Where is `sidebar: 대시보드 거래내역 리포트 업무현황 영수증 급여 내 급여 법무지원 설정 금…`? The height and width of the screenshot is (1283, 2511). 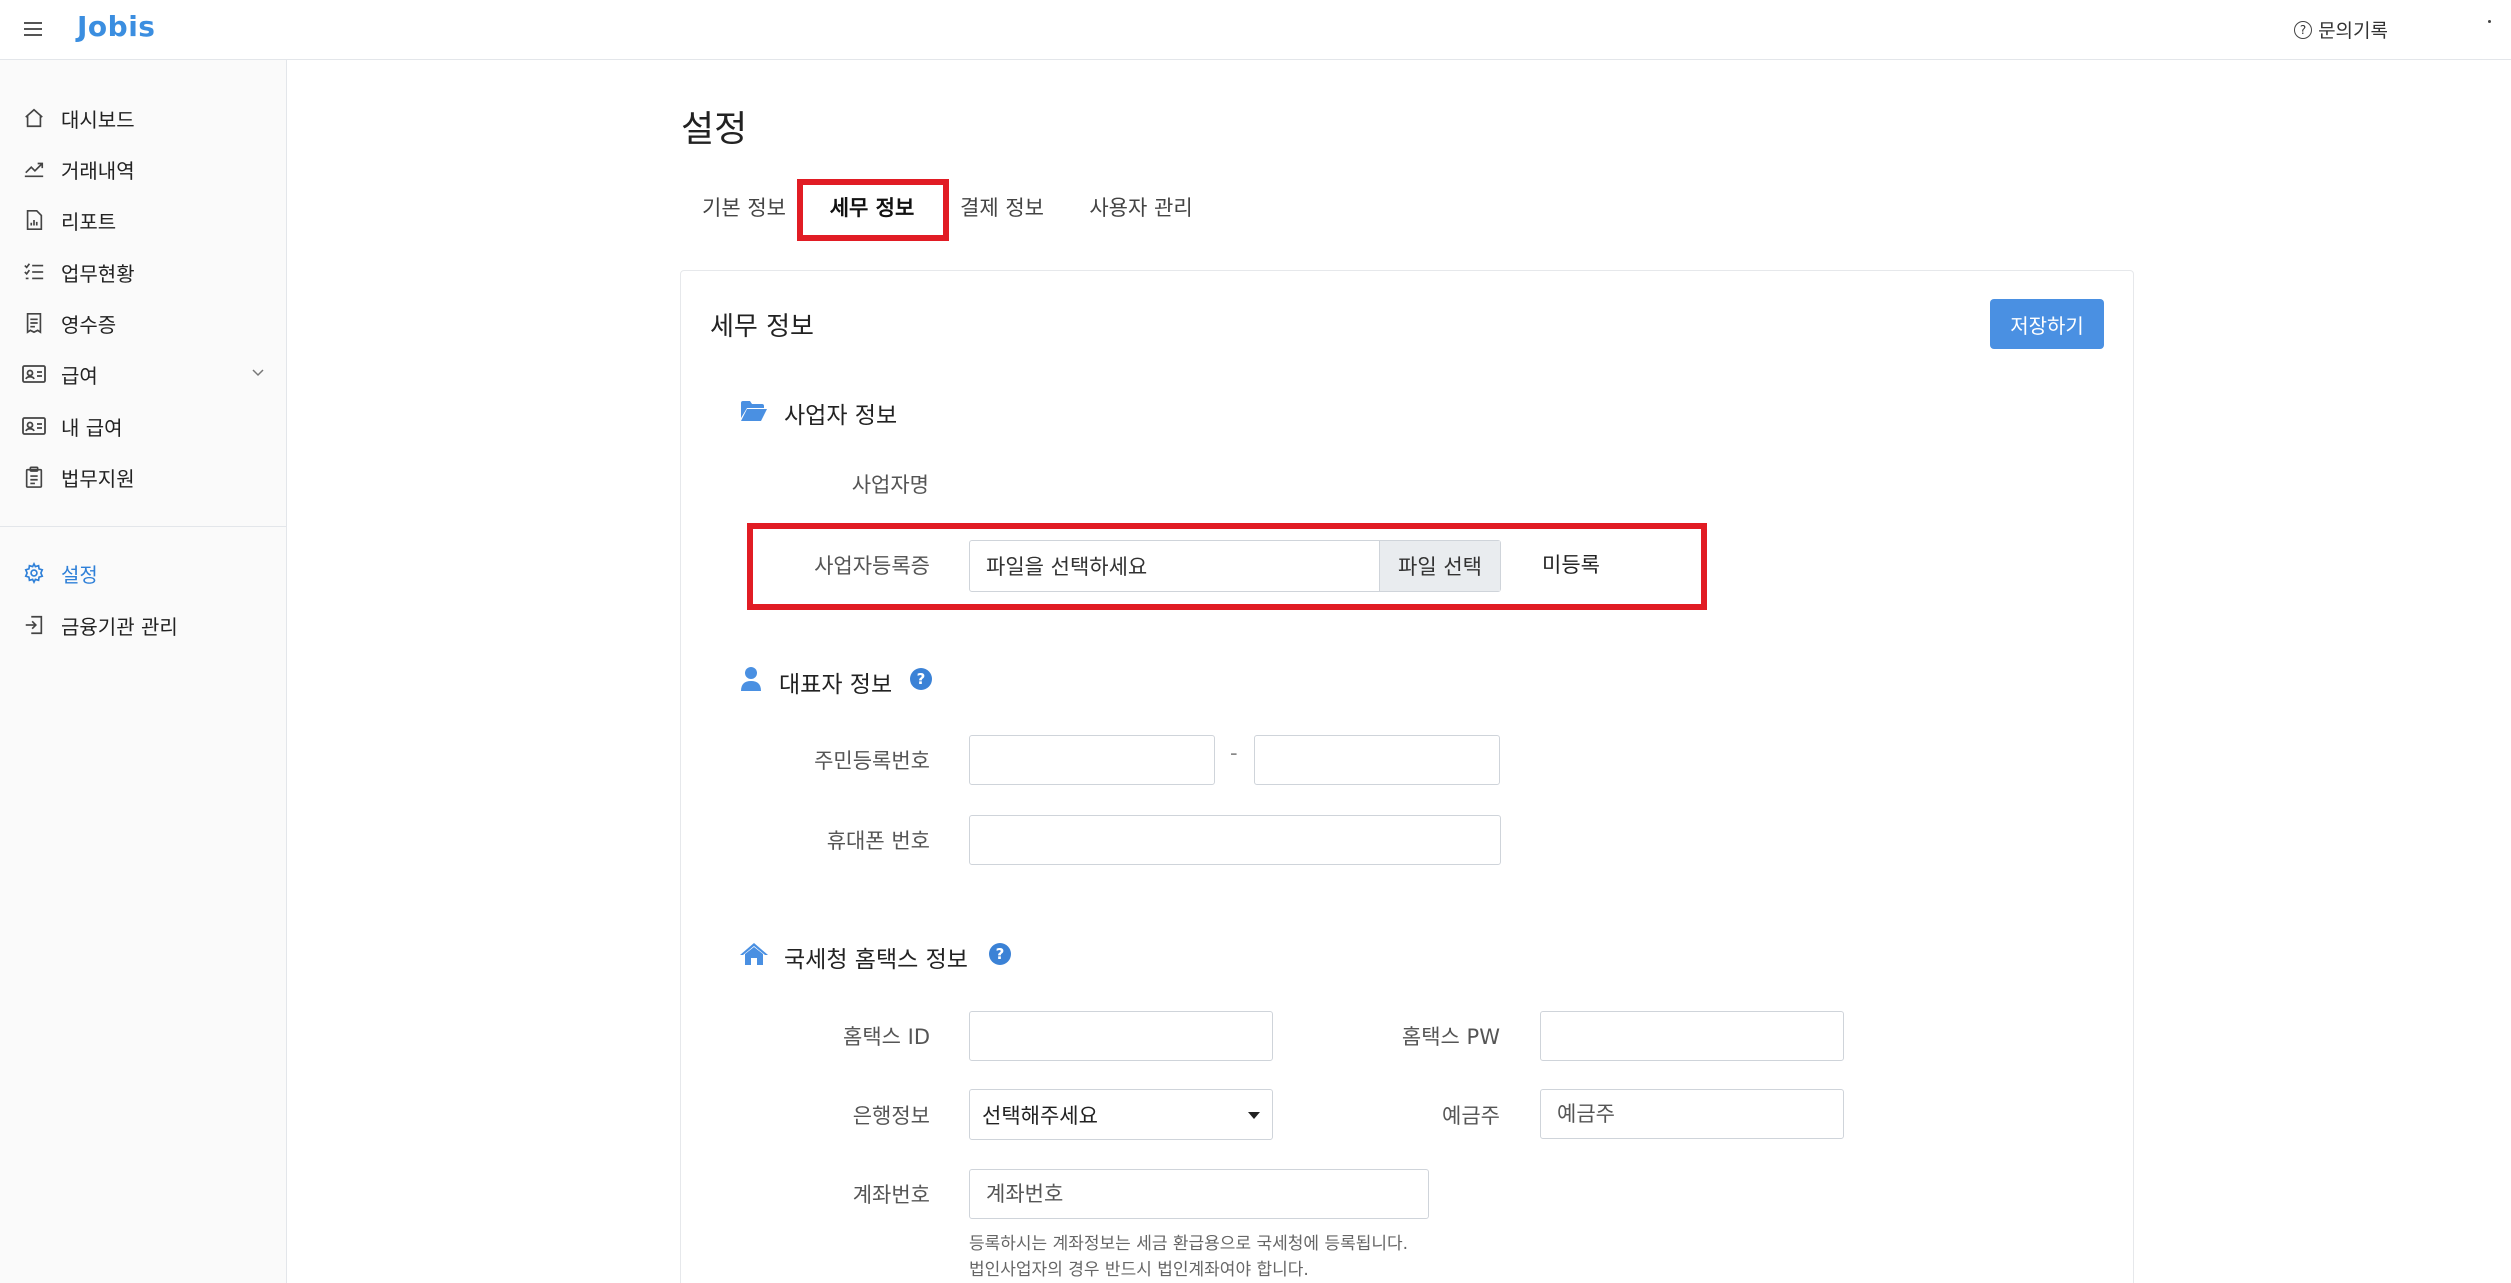 sidebar: 대시보드 거래내역 리포트 업무현황 영수증 급여 내 급여 법무지원 설정 금… is located at coordinates (143, 671).